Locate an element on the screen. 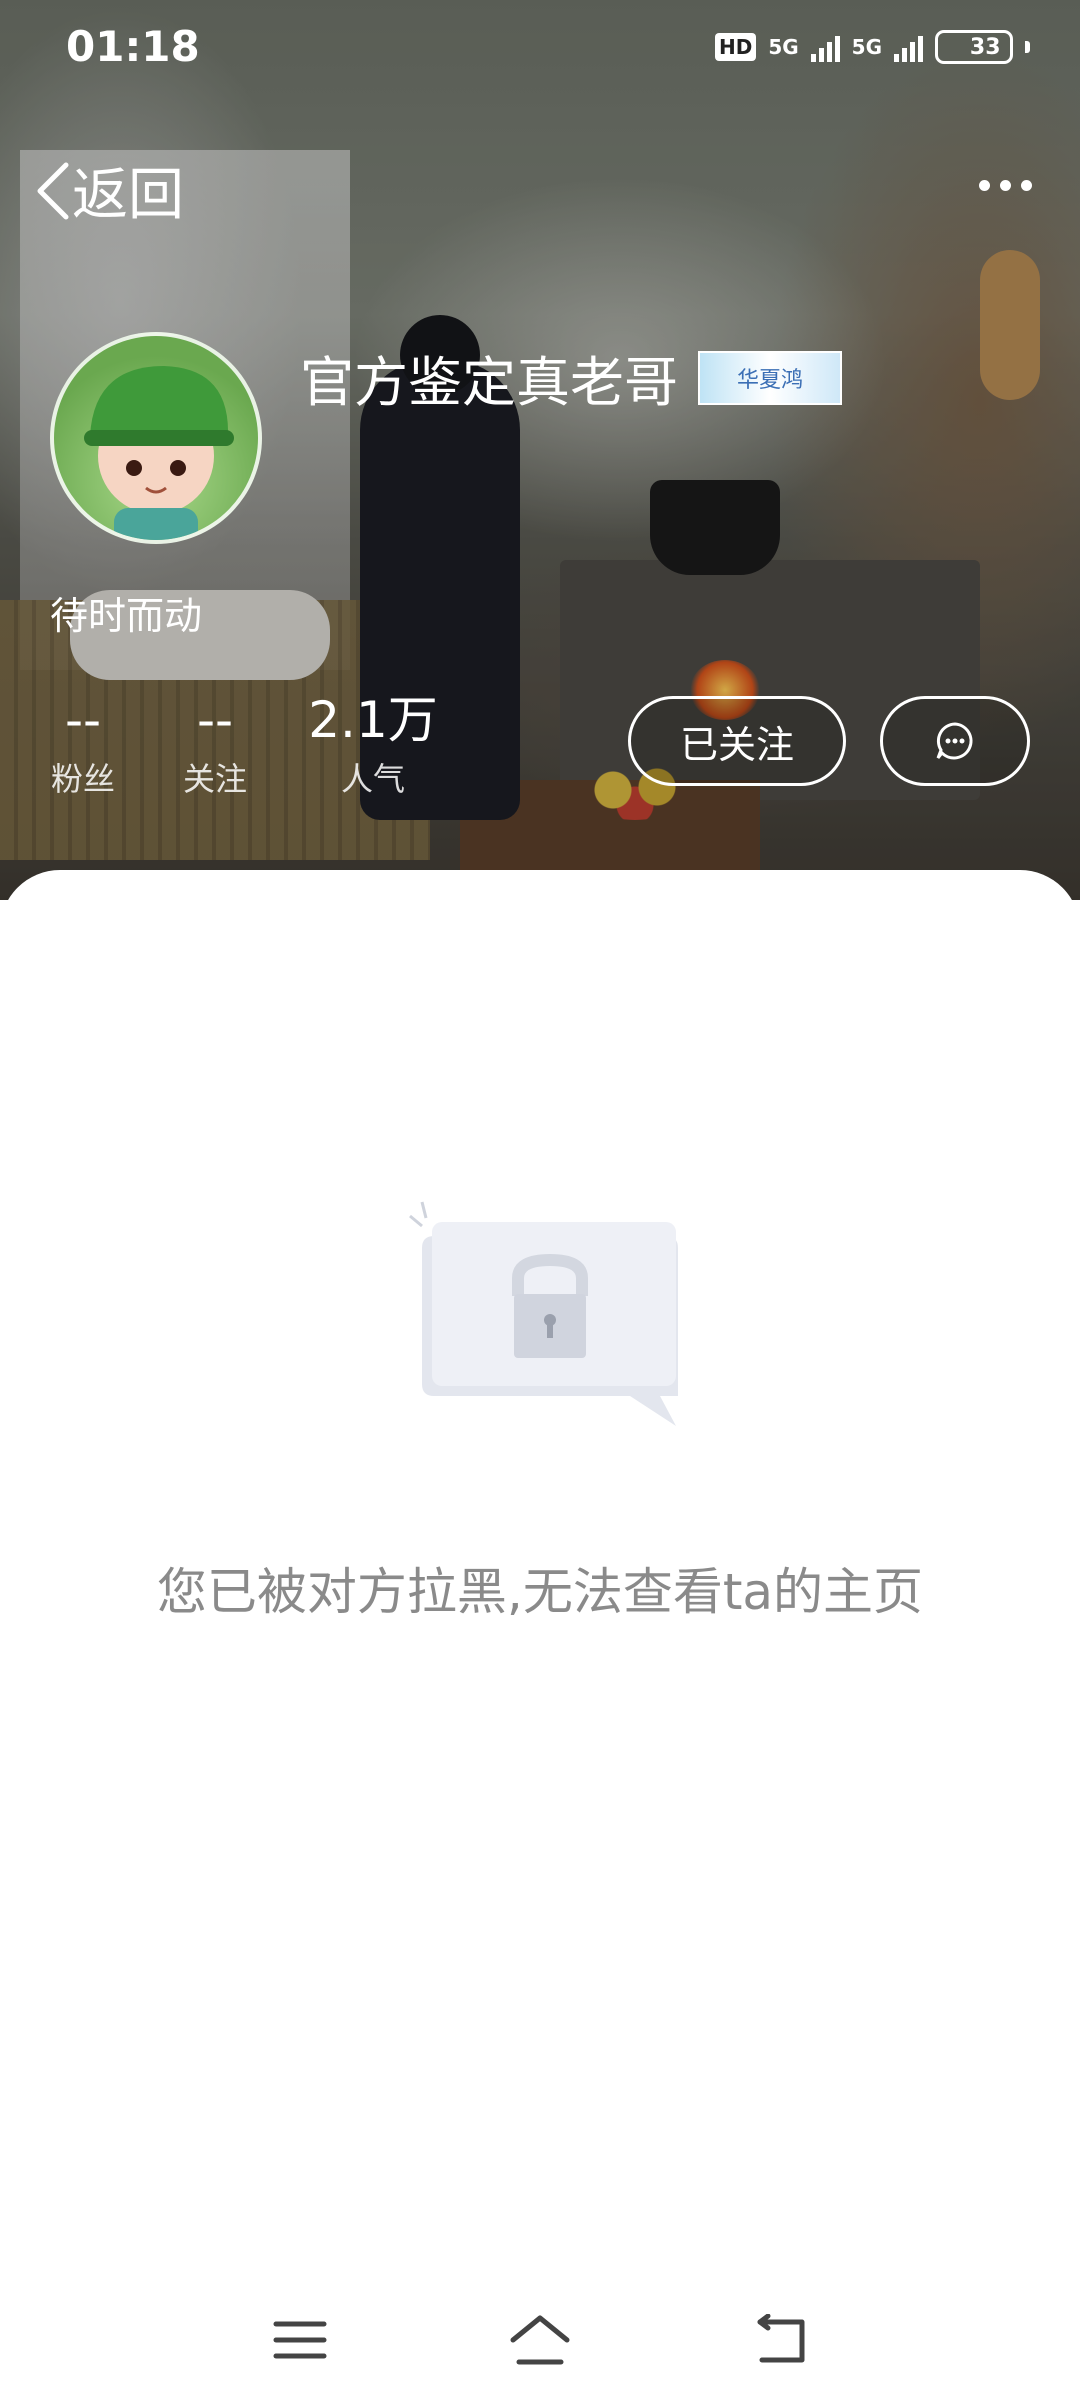 This screenshot has height=2400, width=1080. stat-fans: -- 粉丝 is located at coordinates (83, 745).